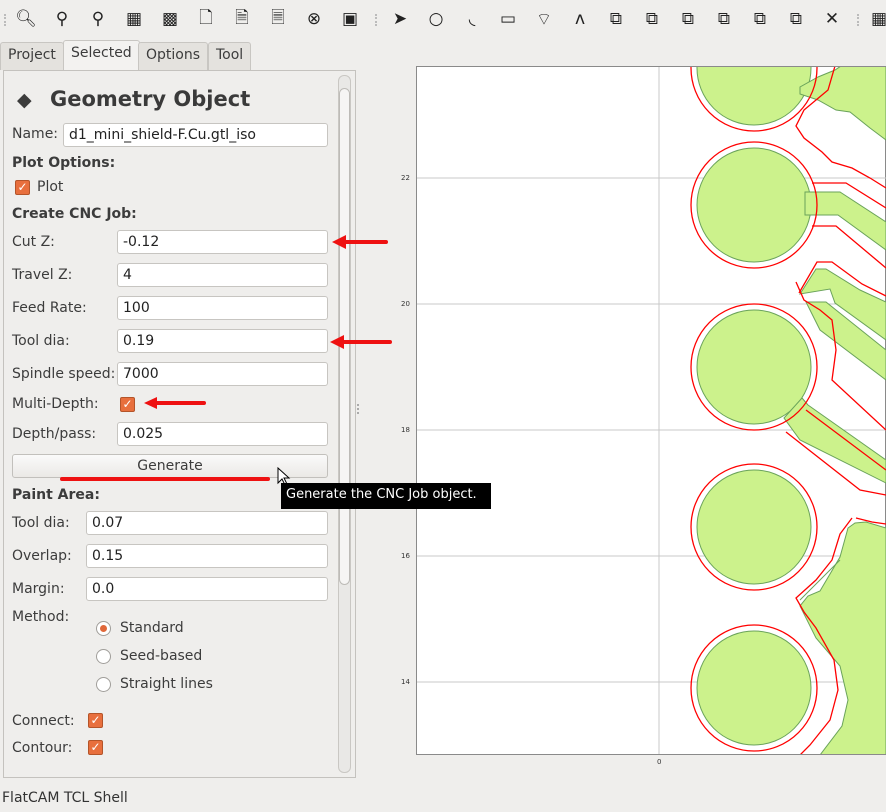 The image size is (886, 812). Describe the element at coordinates (443, 800) in the screenshot. I see `status-bar: FlatCAM TCL Shell` at that location.